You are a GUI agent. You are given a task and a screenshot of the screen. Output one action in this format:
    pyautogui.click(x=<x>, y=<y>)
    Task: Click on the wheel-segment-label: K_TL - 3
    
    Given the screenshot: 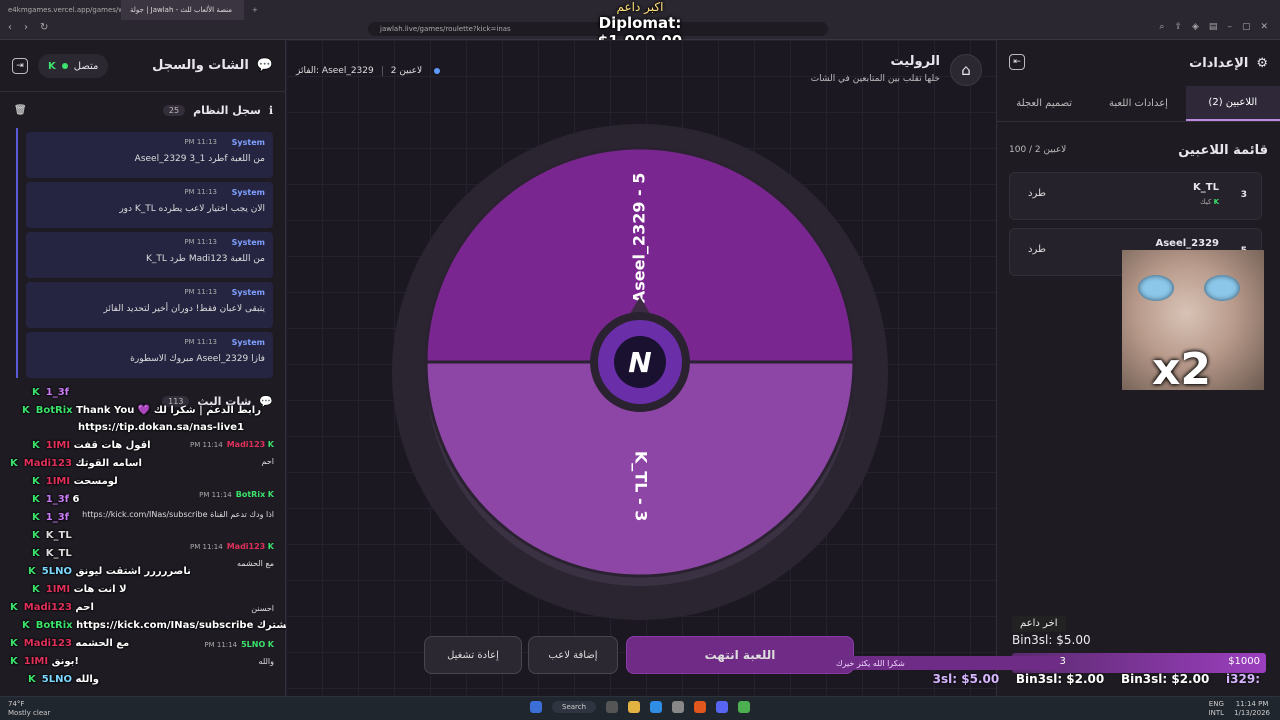 What is the action you would take?
    pyautogui.click(x=641, y=486)
    